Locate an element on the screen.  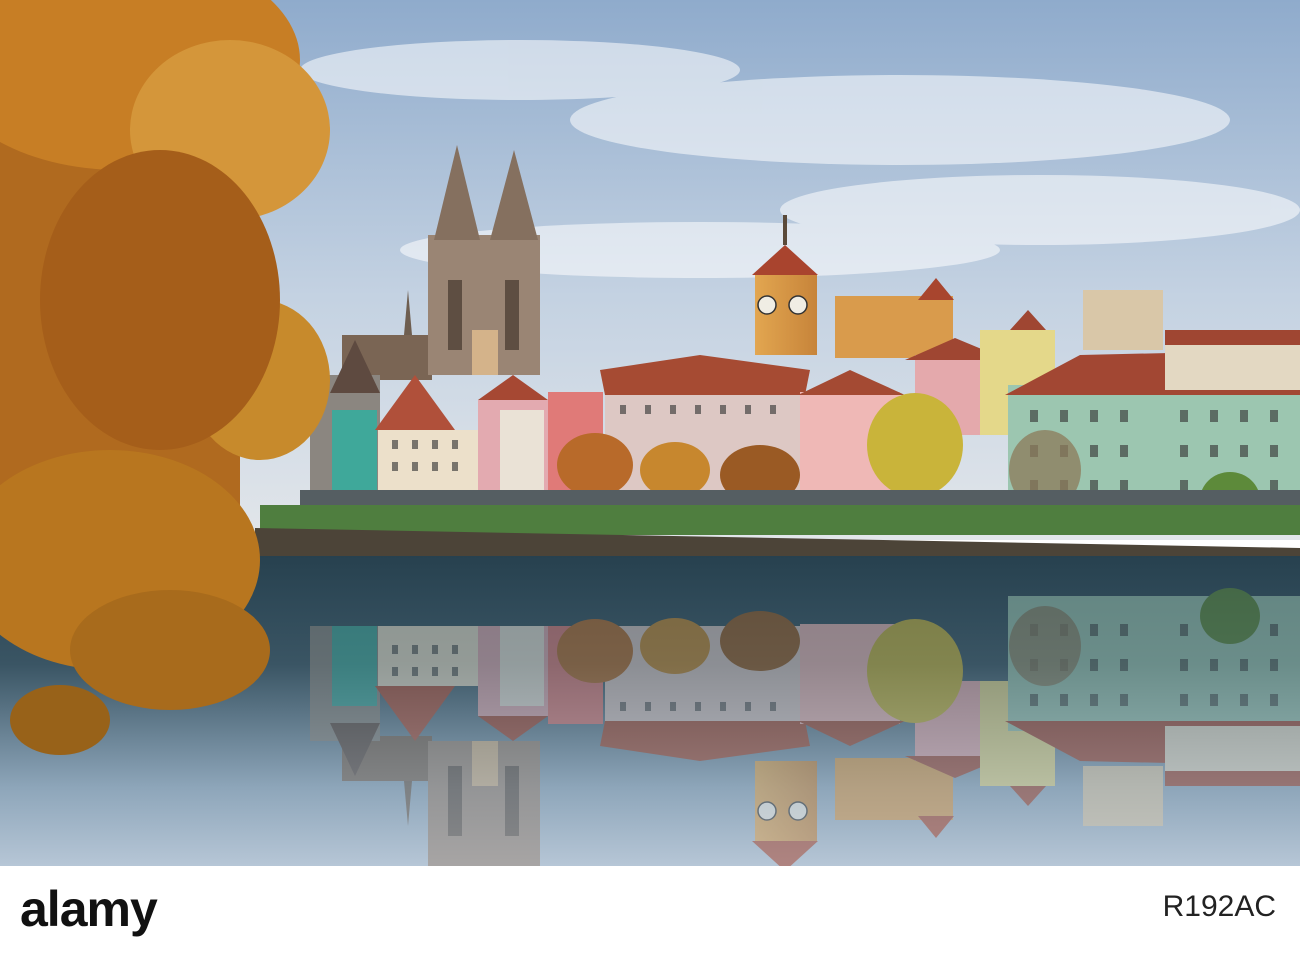
clock-face-right is located at coordinates (798, 305).